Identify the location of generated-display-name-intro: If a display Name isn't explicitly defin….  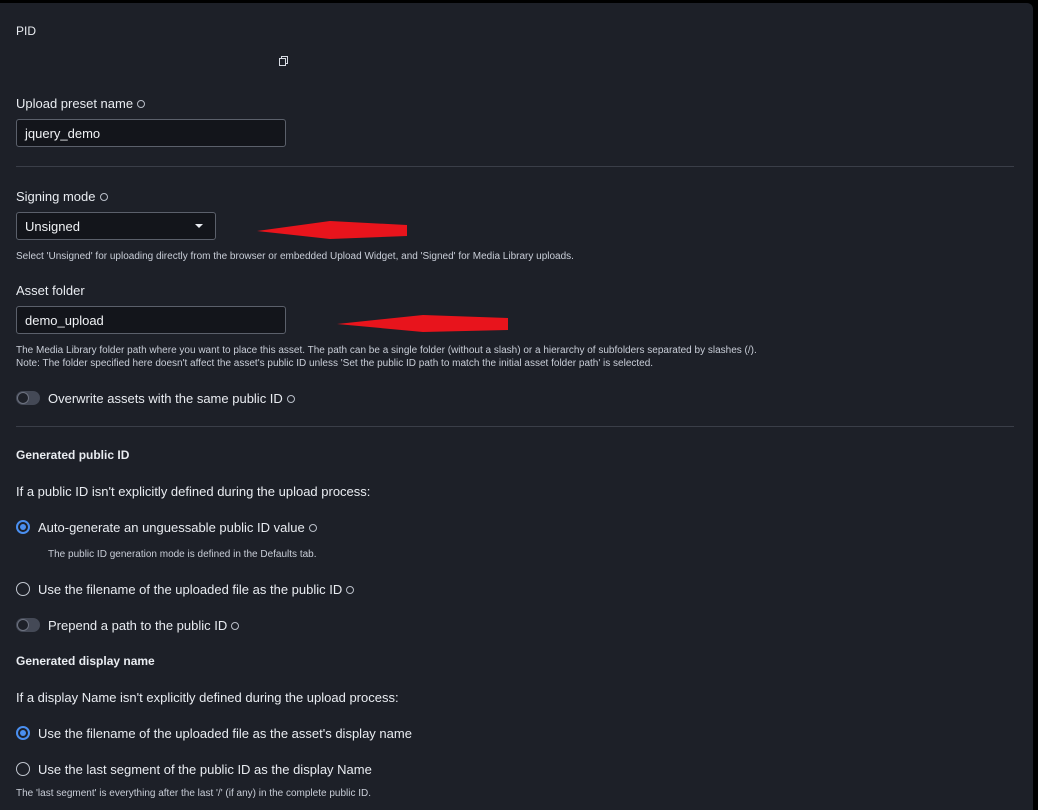
(207, 697).